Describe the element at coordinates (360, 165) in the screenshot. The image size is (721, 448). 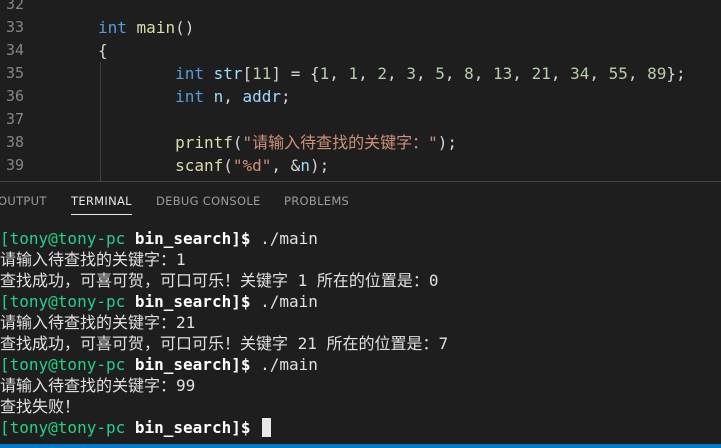
I see `code-line: 39 scanf("%d", &n);` at that location.